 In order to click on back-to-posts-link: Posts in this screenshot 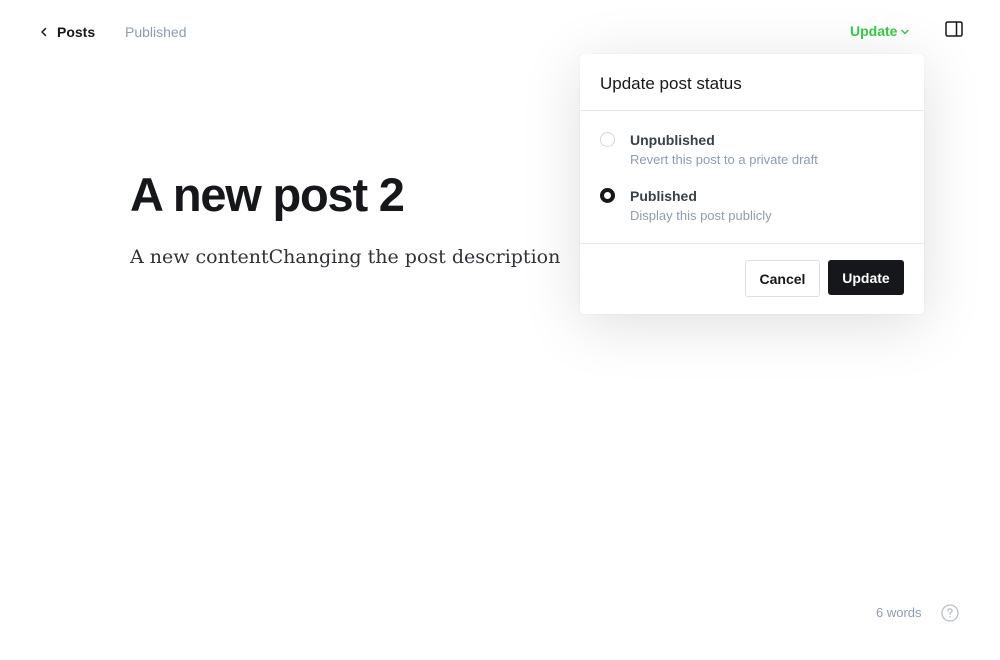, I will do `click(66, 32)`.